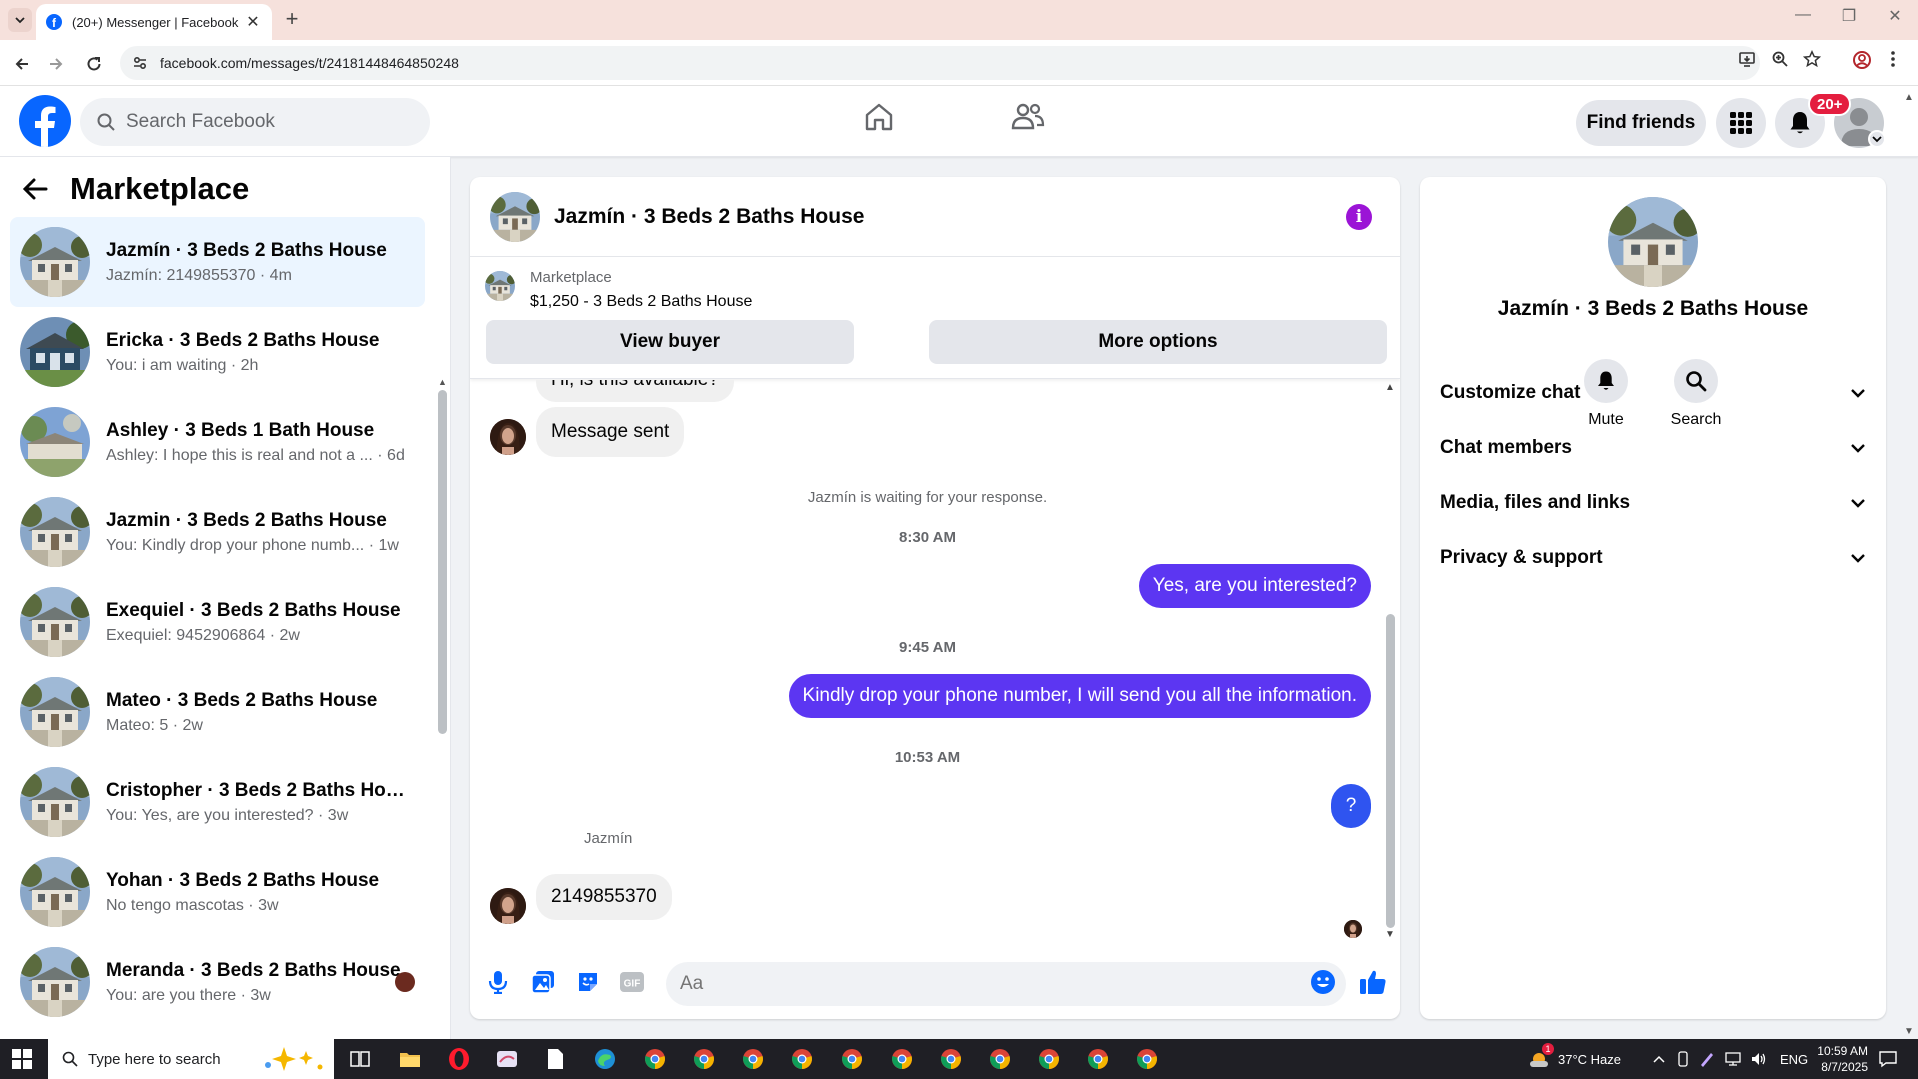  I want to click on zoom-icon, so click(1780, 59).